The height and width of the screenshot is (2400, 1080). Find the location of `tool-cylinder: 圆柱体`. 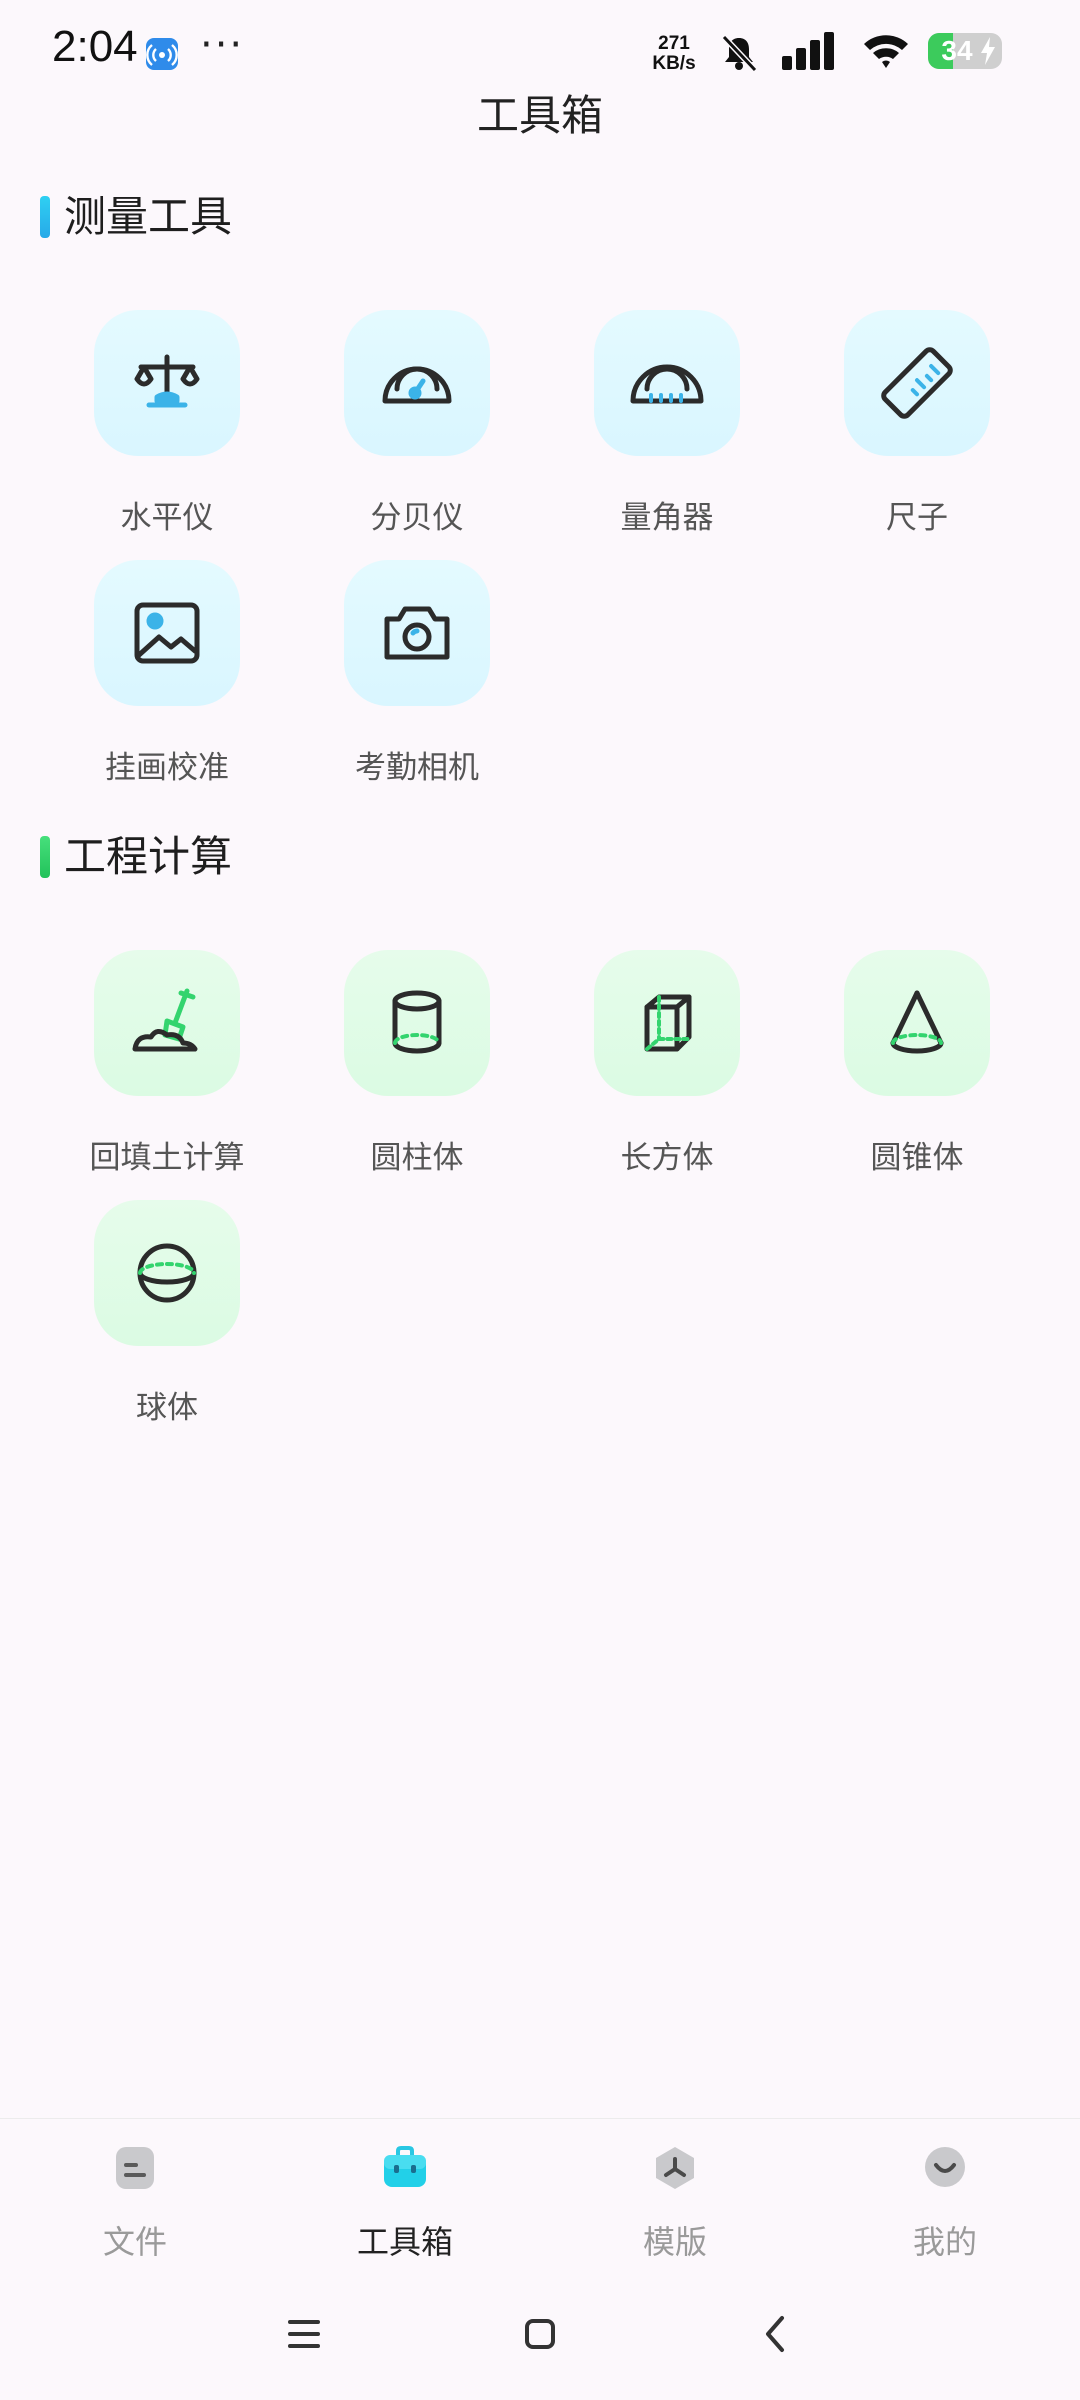

tool-cylinder: 圆柱体 is located at coordinates (400, 1065).